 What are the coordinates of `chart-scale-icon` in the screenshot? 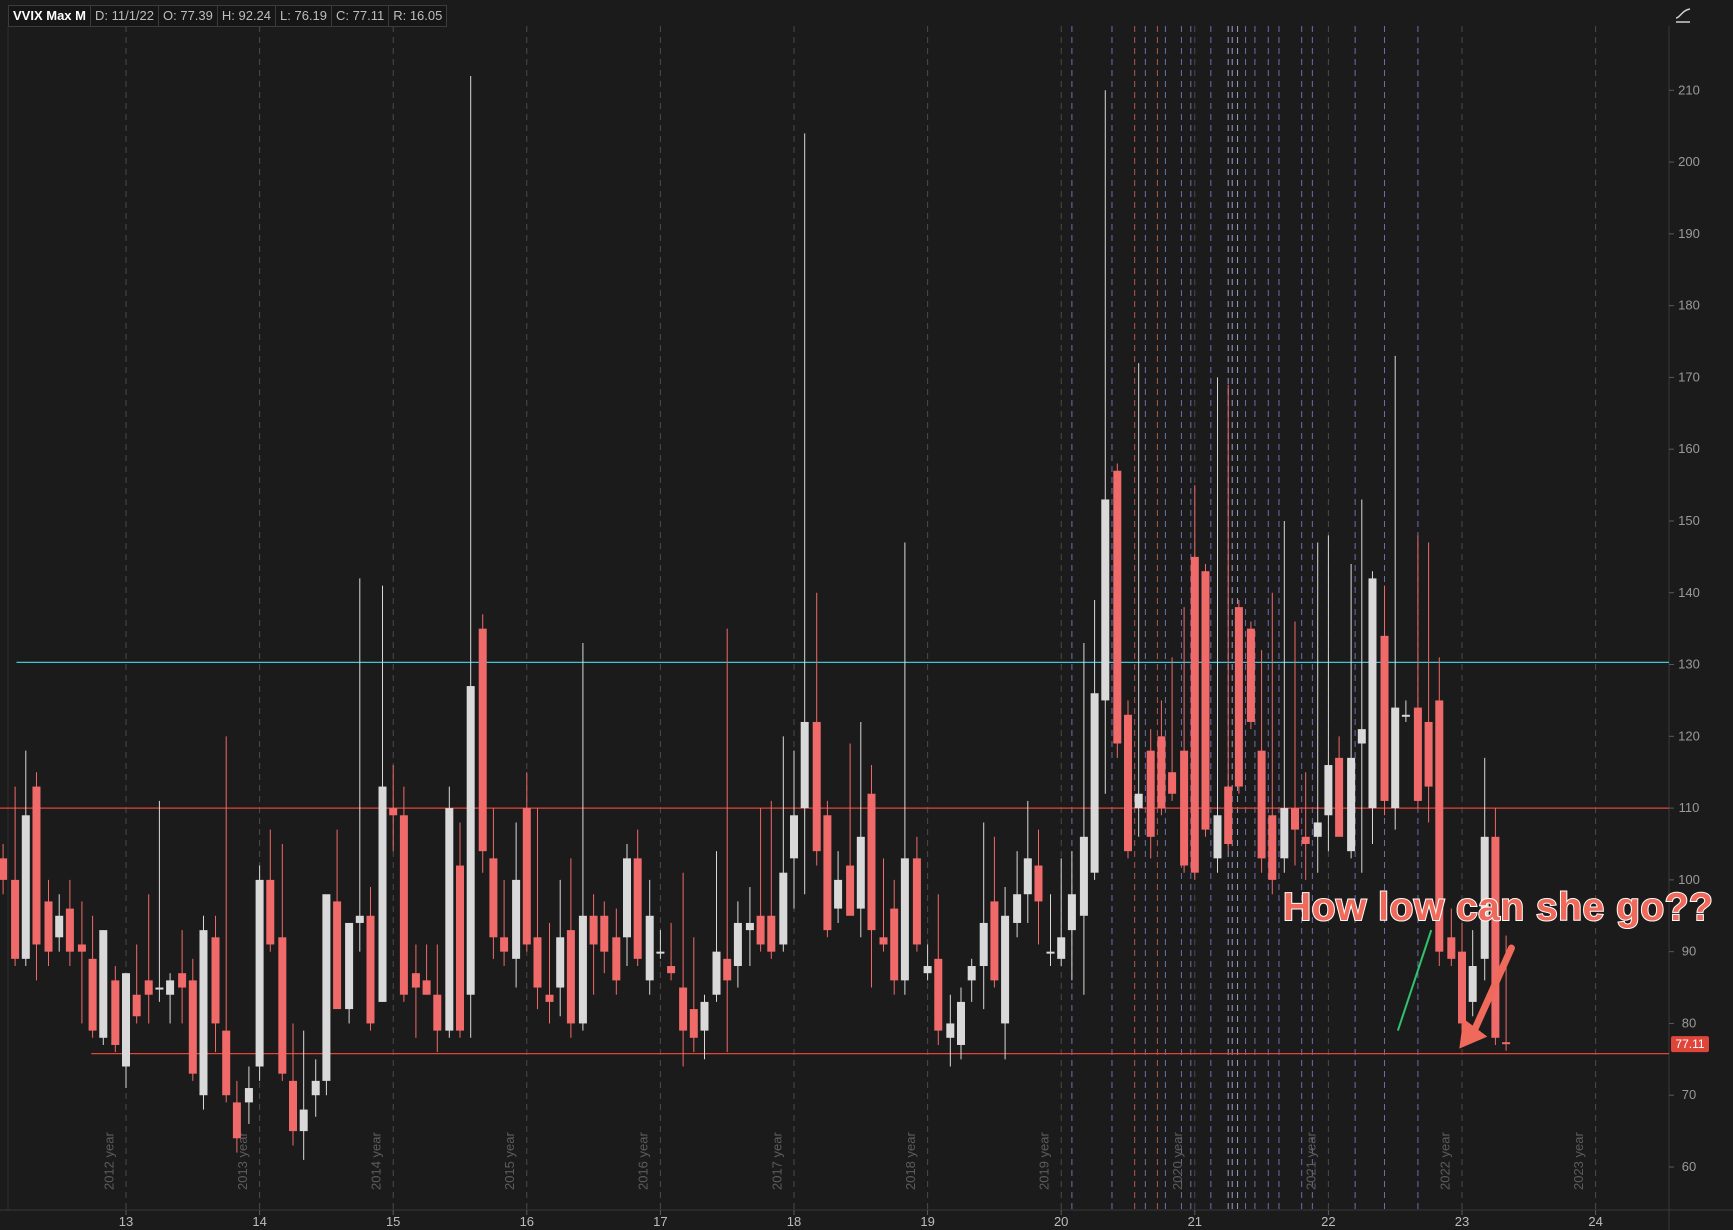 It's located at (1683, 15).